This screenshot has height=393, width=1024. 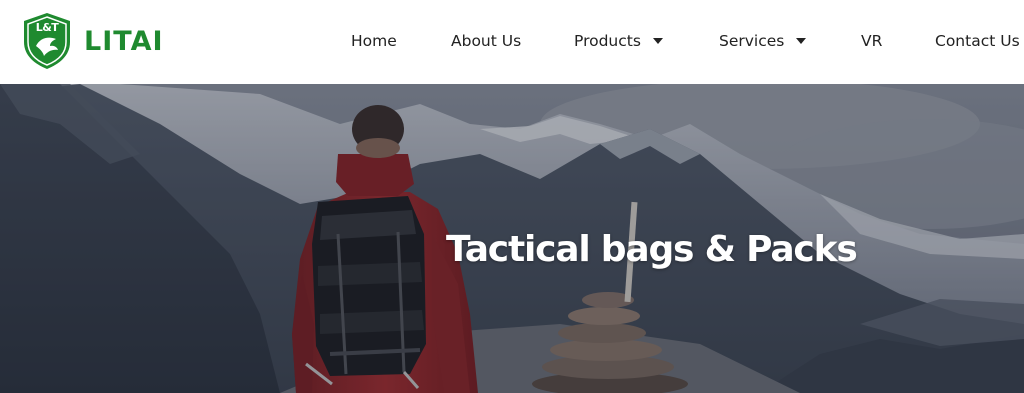 I want to click on brand-name: LITAI, so click(x=124, y=41).